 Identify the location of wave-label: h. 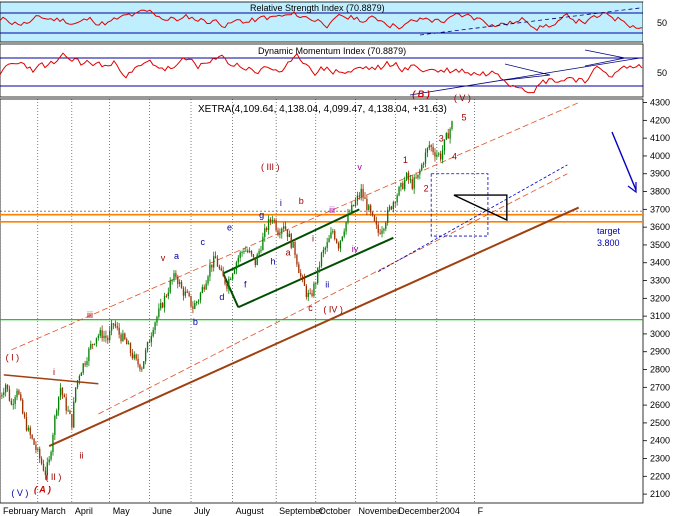
(272, 262).